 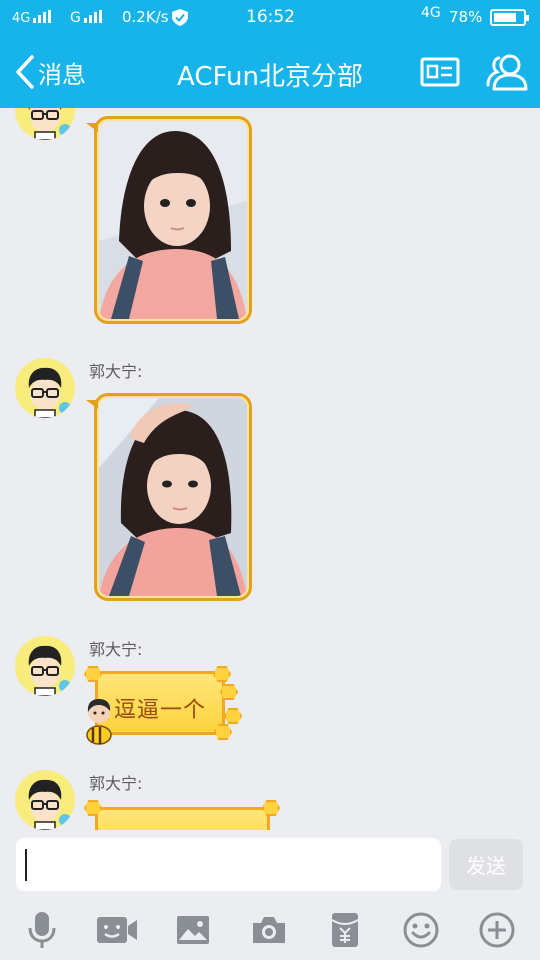 I want to click on more-button, so click(x=497, y=930).